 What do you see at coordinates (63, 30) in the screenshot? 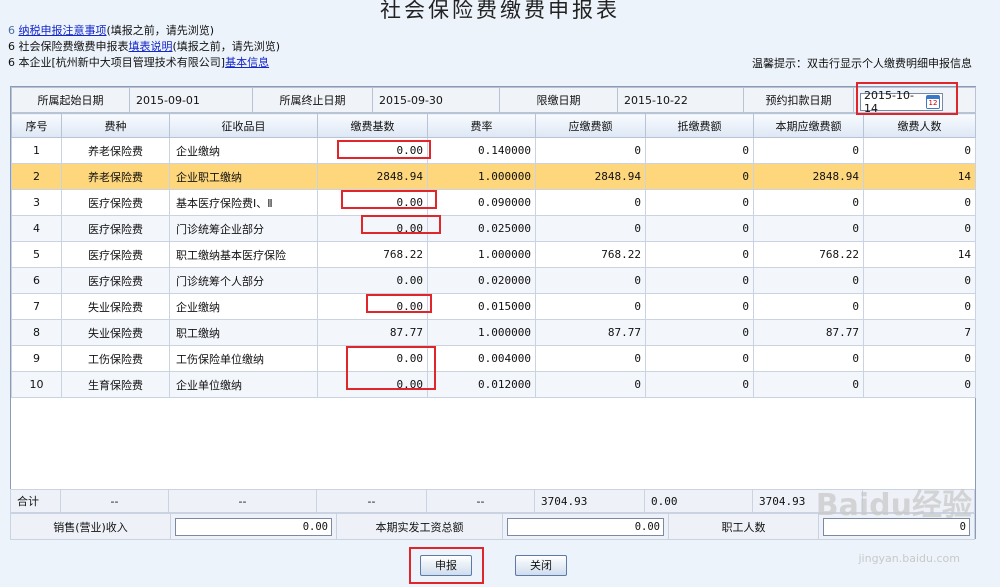
I see `tax-notice-link: 纳税申报注意事项` at bounding box center [63, 30].